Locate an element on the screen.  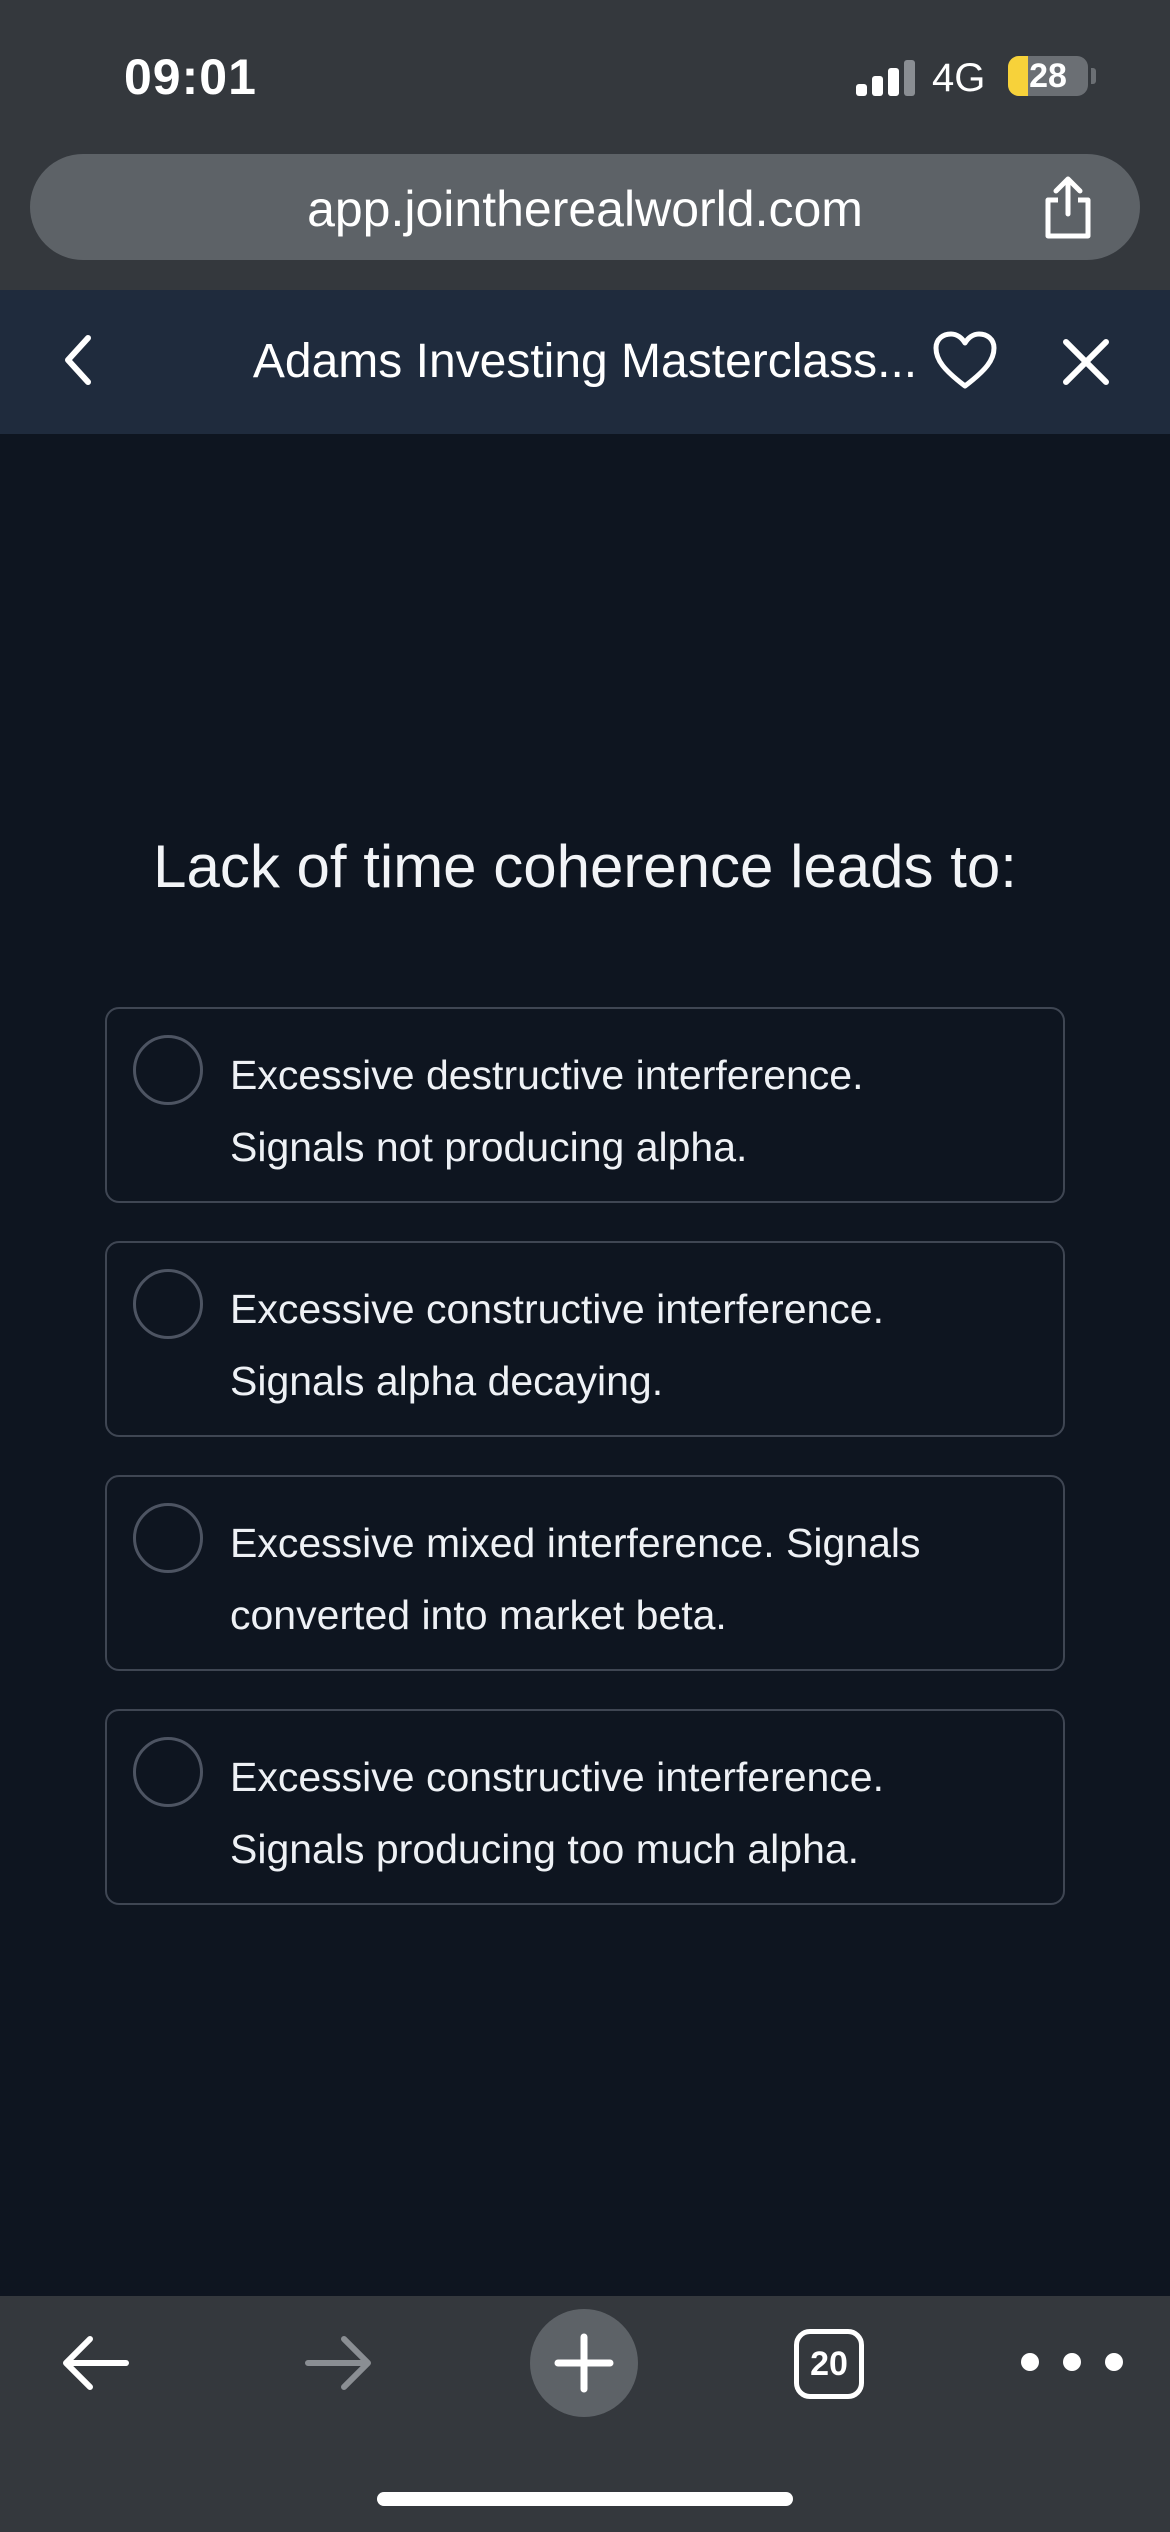
answer-line-1: Excessive mixed interference. Signals is located at coordinates (575, 1543).